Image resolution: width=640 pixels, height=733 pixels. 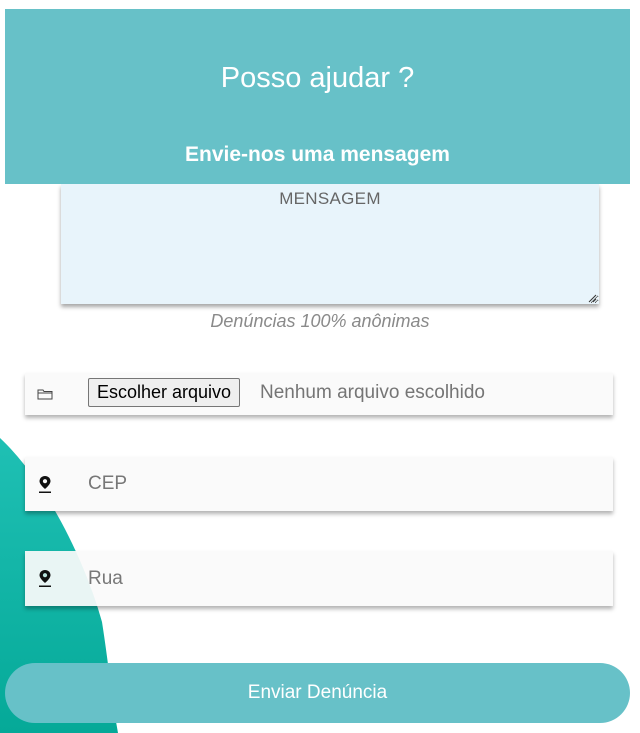 I want to click on cep-field, so click(x=319, y=484).